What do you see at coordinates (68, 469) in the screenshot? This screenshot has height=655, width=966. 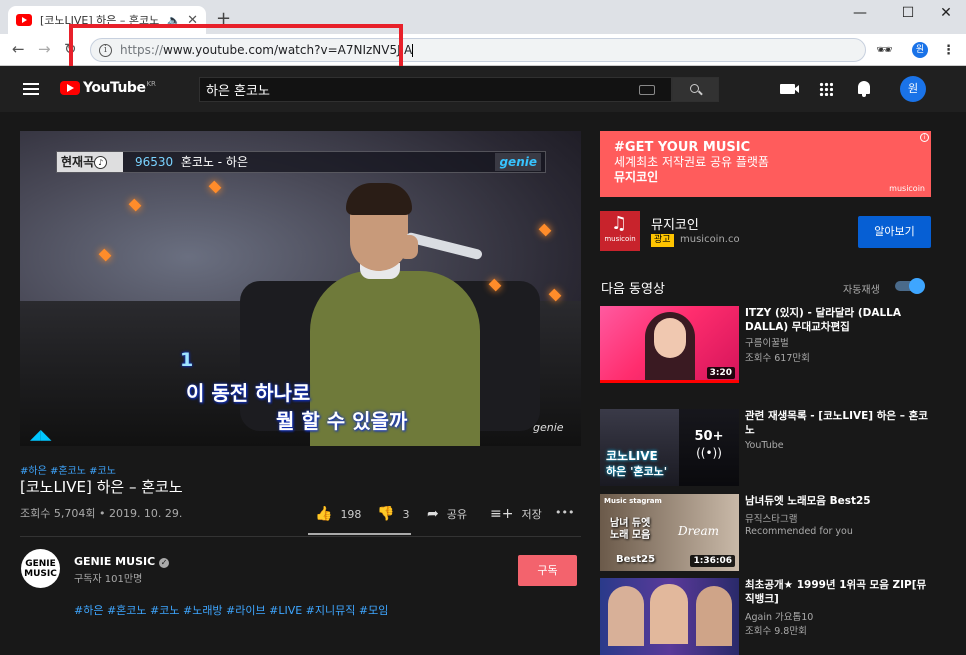 I see `video-tags: #하은 #혼코노 #코노` at bounding box center [68, 469].